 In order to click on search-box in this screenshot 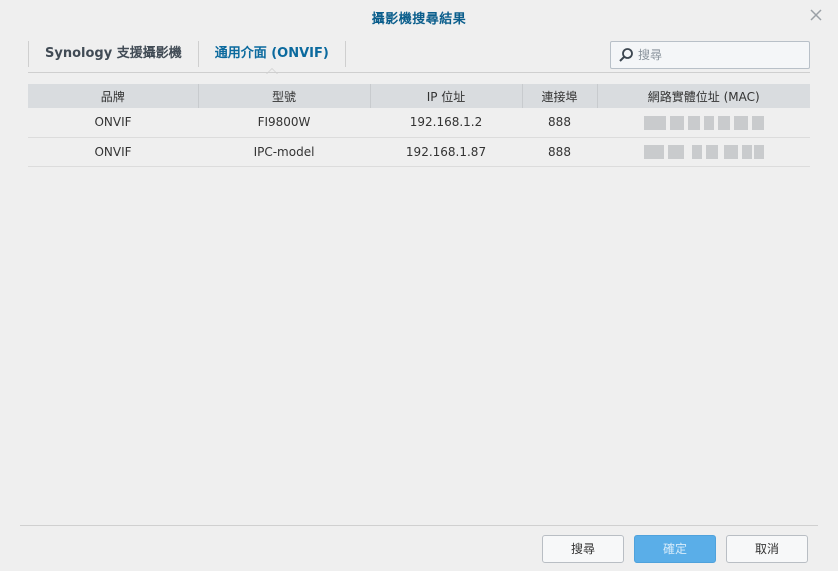, I will do `click(710, 55)`.